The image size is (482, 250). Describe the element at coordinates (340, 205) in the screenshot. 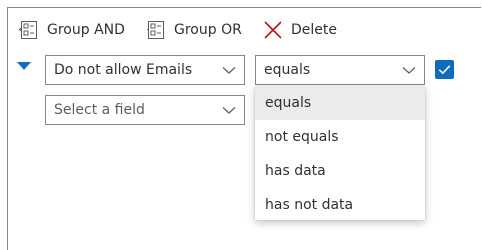

I see `dropdown-option: has not data` at that location.